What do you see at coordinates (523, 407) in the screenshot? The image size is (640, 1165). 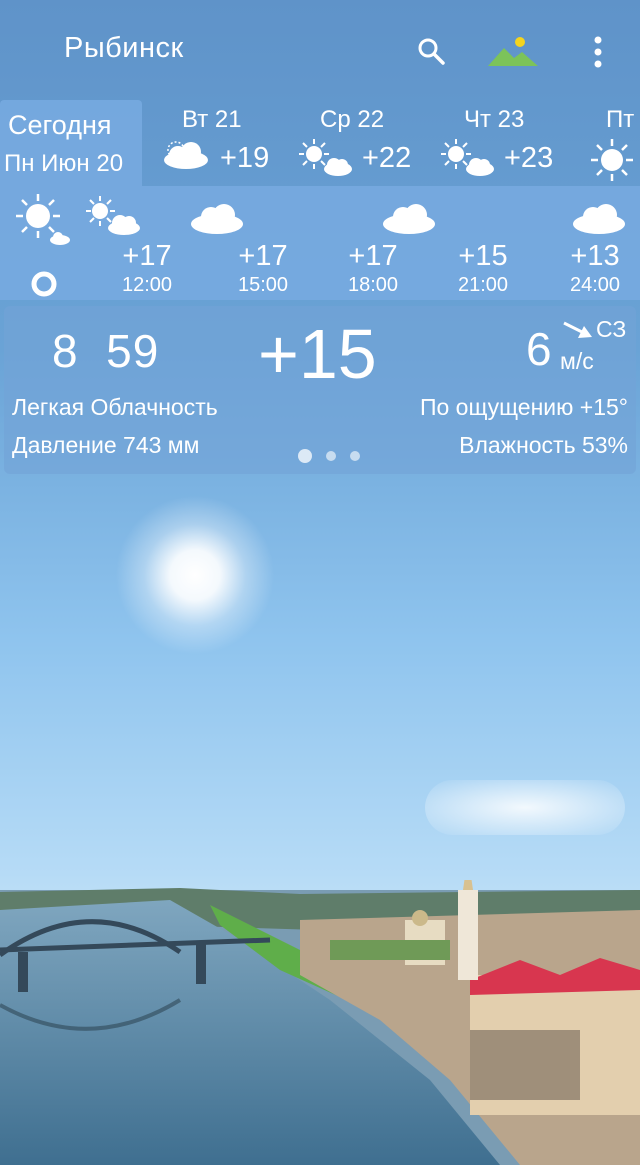 I see `feels-like: По ощущению +15°` at bounding box center [523, 407].